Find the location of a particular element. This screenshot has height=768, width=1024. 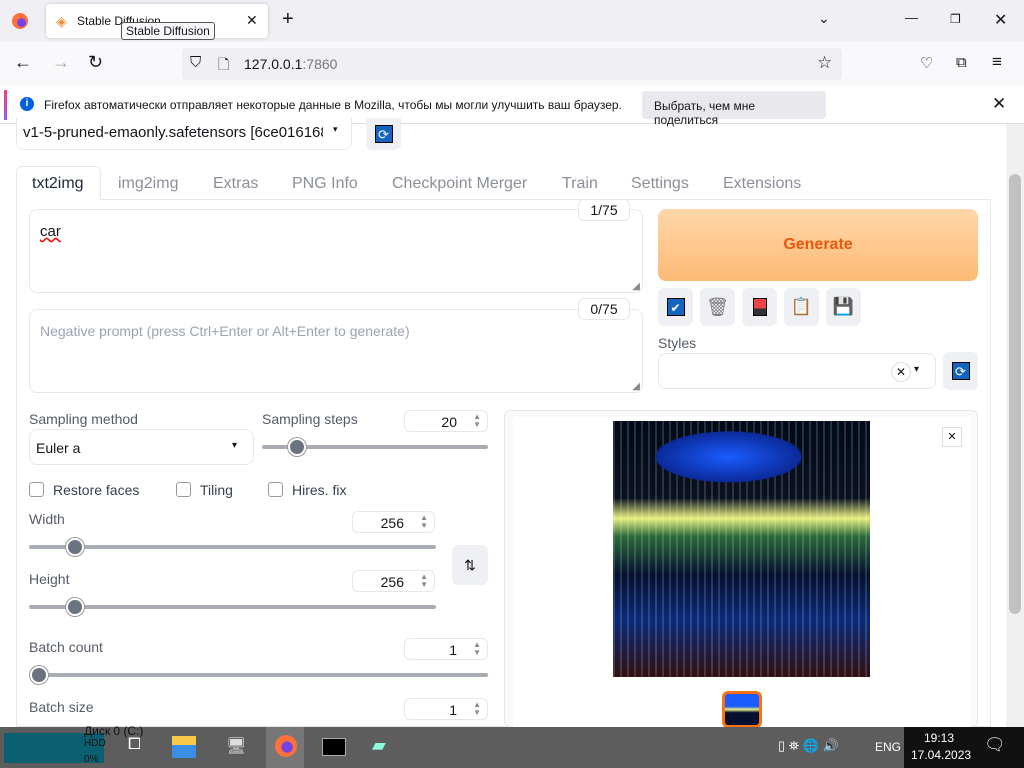

tiling-checkbox is located at coordinates (183, 489).